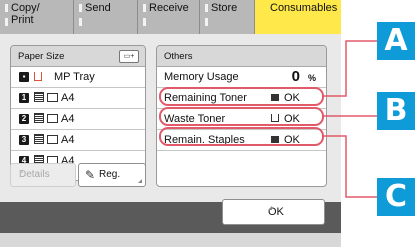 Image resolution: width=417 pixels, height=247 pixels. I want to click on callout-label-a: A, so click(396, 41).